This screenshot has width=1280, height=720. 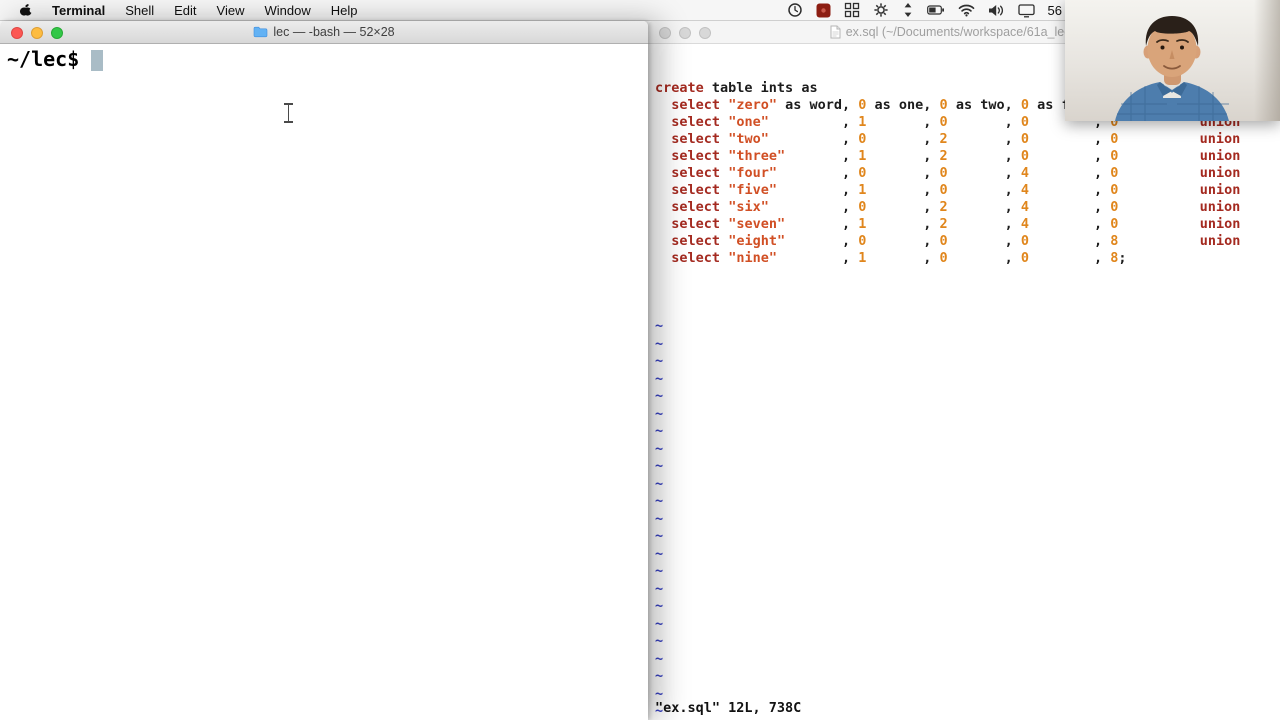 What do you see at coordinates (78, 10) in the screenshot?
I see `menu-terminal: Terminal` at bounding box center [78, 10].